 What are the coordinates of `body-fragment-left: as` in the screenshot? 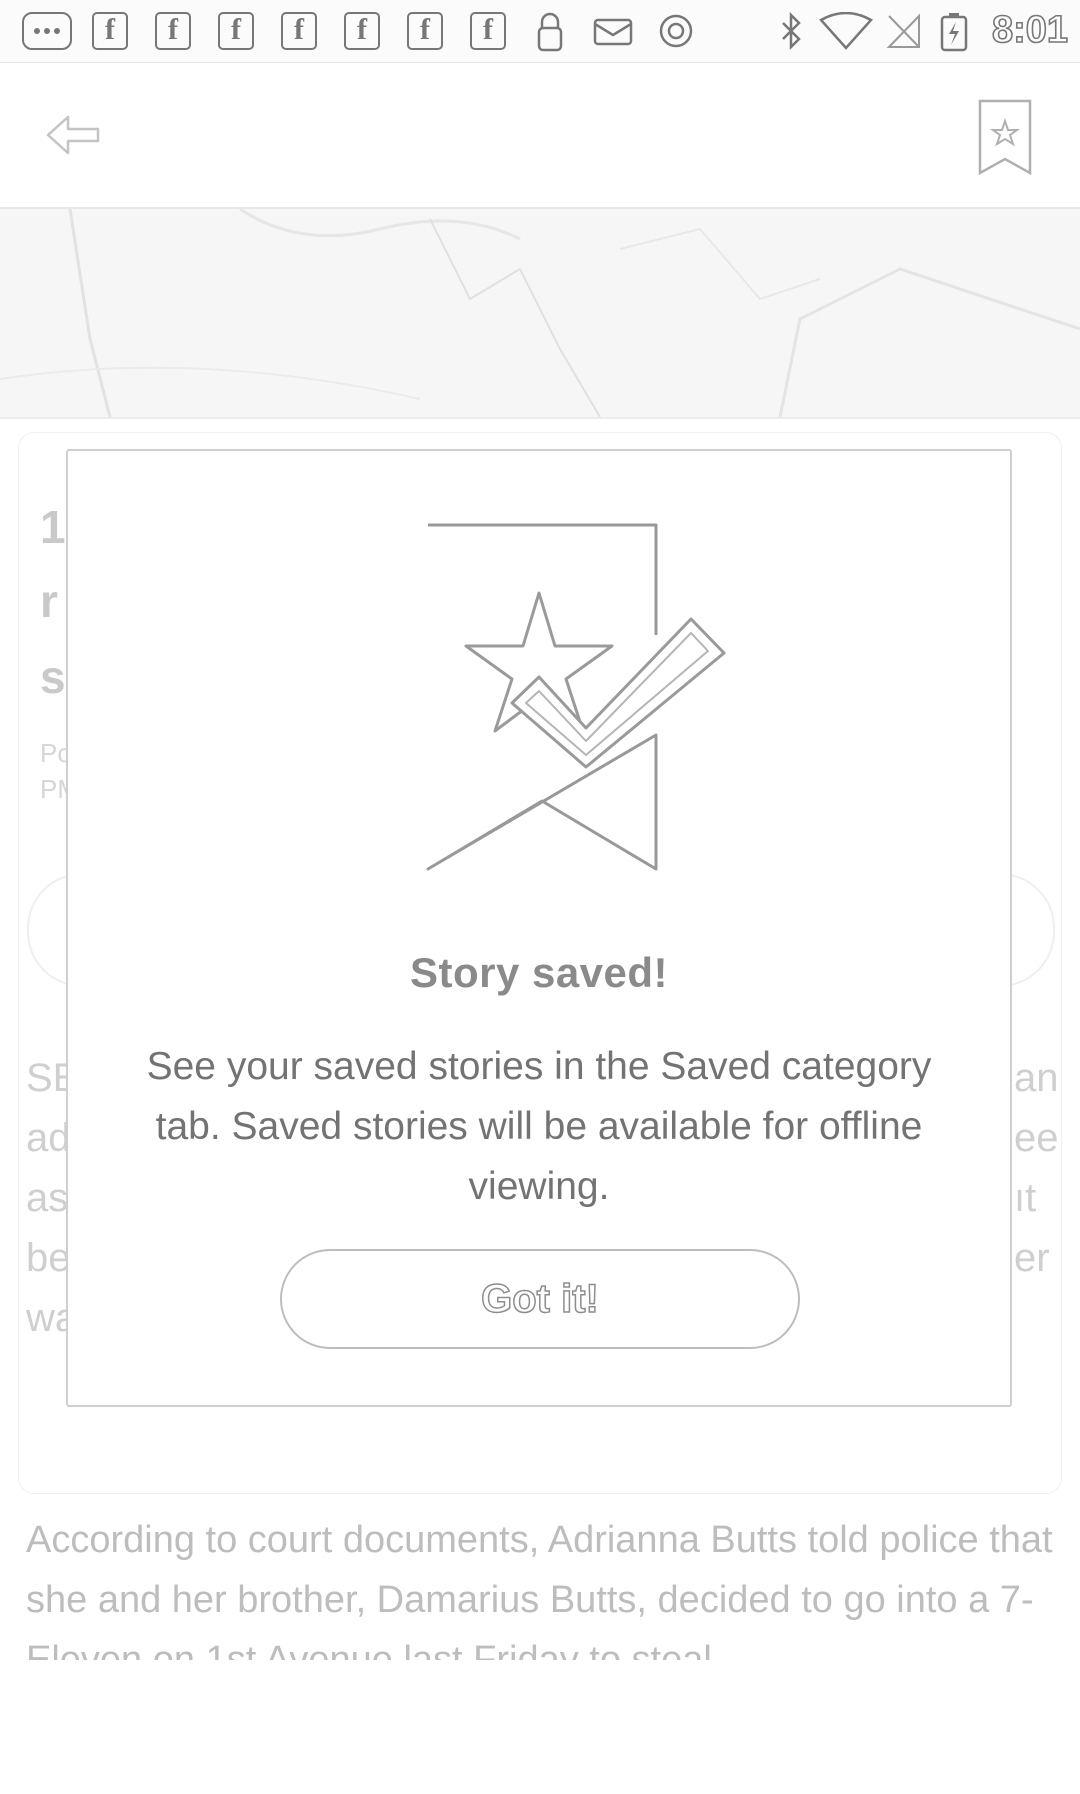 It's located at (47, 1198).